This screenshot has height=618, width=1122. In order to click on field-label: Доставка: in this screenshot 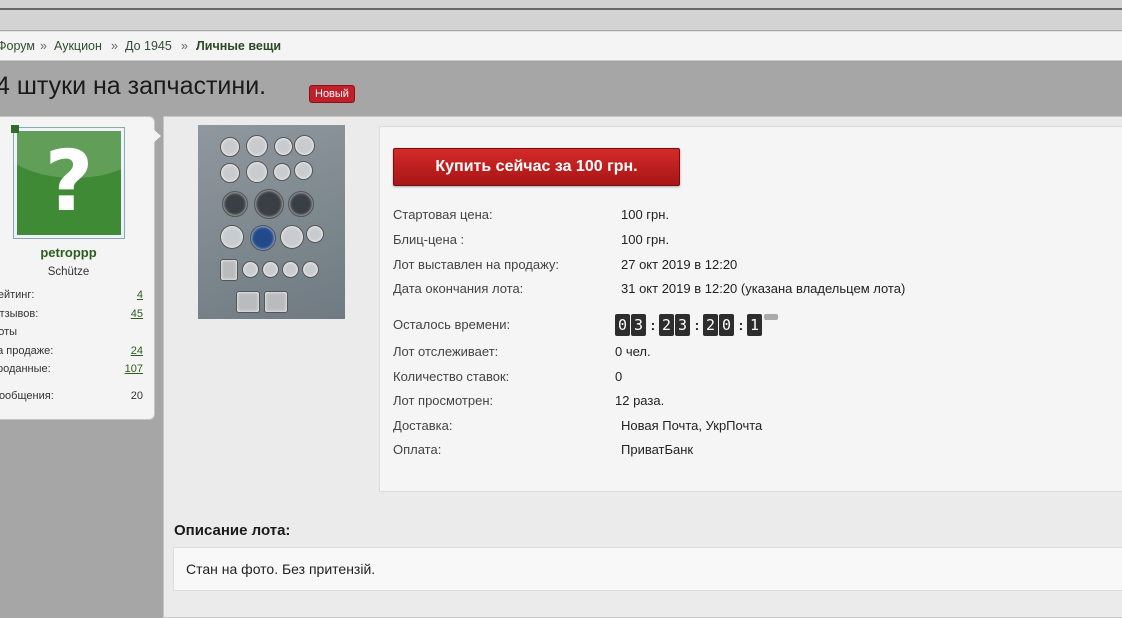, I will do `click(423, 425)`.